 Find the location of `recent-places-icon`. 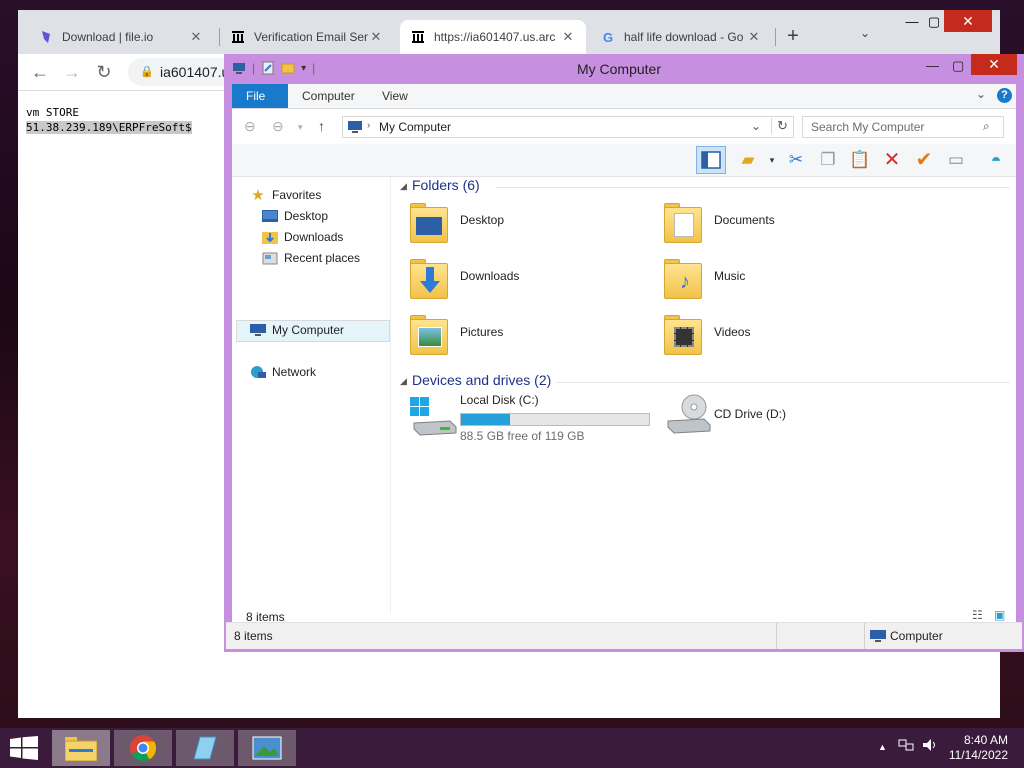

recent-places-icon is located at coordinates (270, 258).